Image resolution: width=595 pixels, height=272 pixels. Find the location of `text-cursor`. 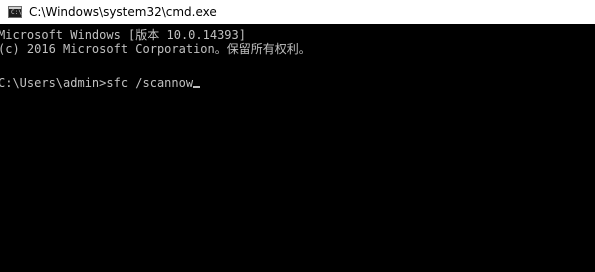

text-cursor is located at coordinates (197, 87).